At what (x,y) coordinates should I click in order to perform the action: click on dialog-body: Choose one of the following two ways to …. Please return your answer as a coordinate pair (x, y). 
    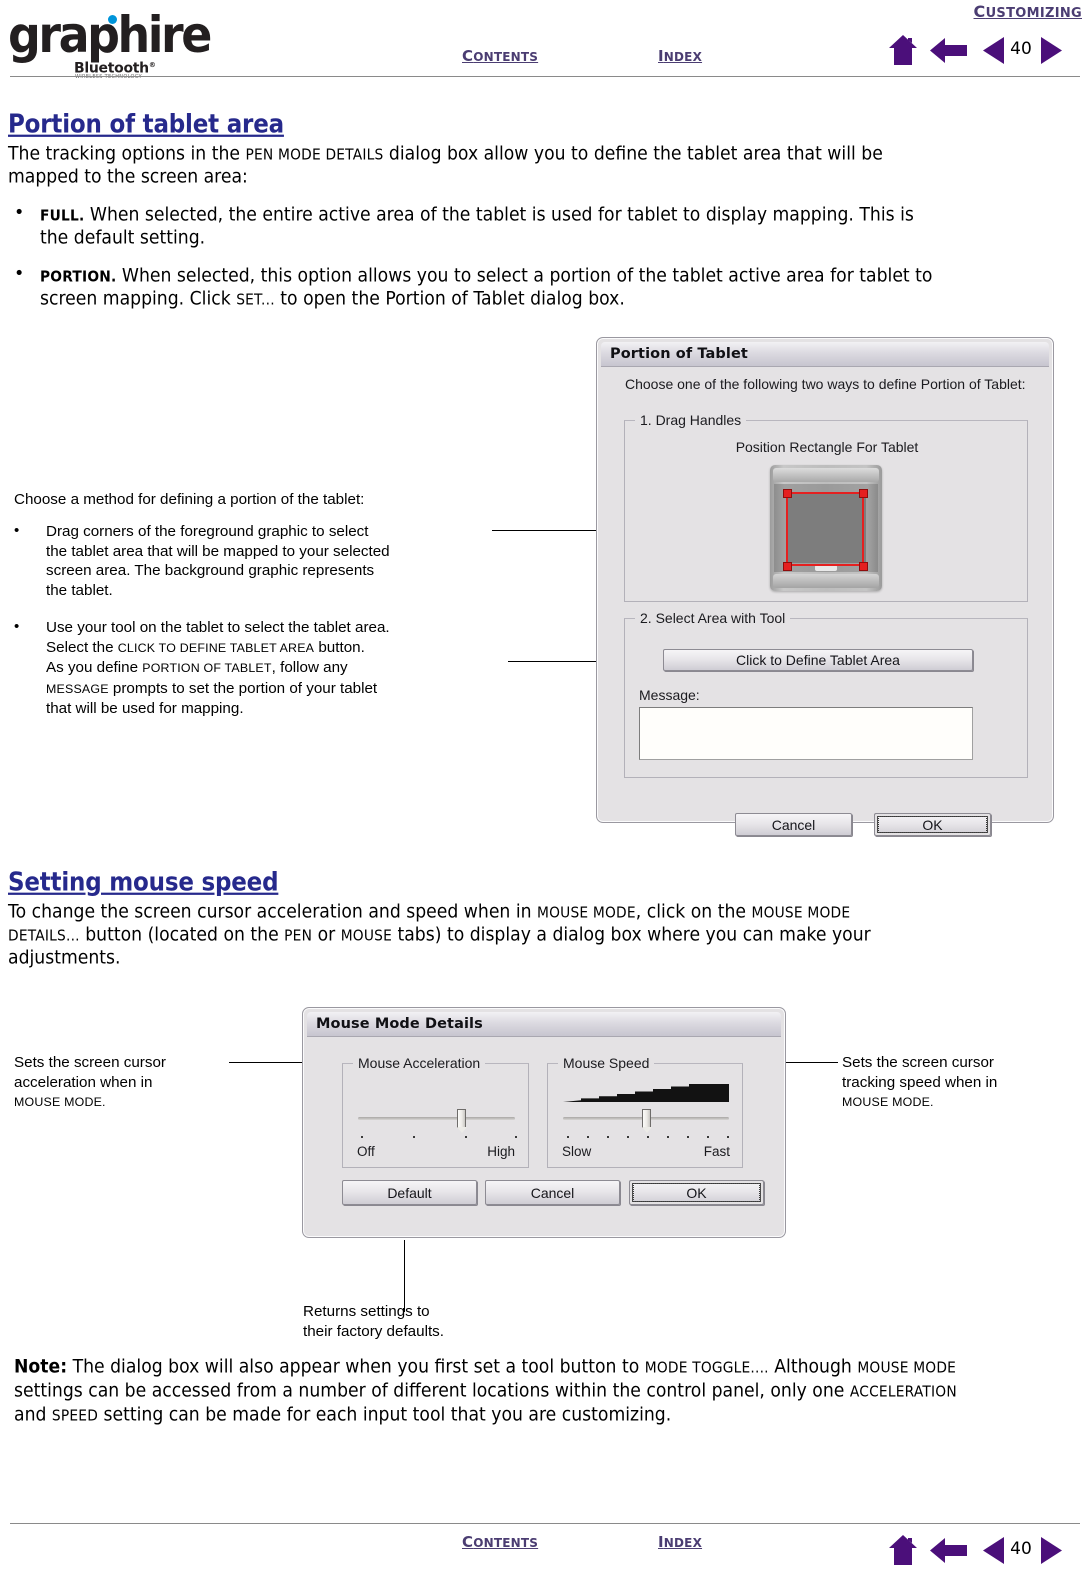
    Looking at the image, I should click on (825, 602).